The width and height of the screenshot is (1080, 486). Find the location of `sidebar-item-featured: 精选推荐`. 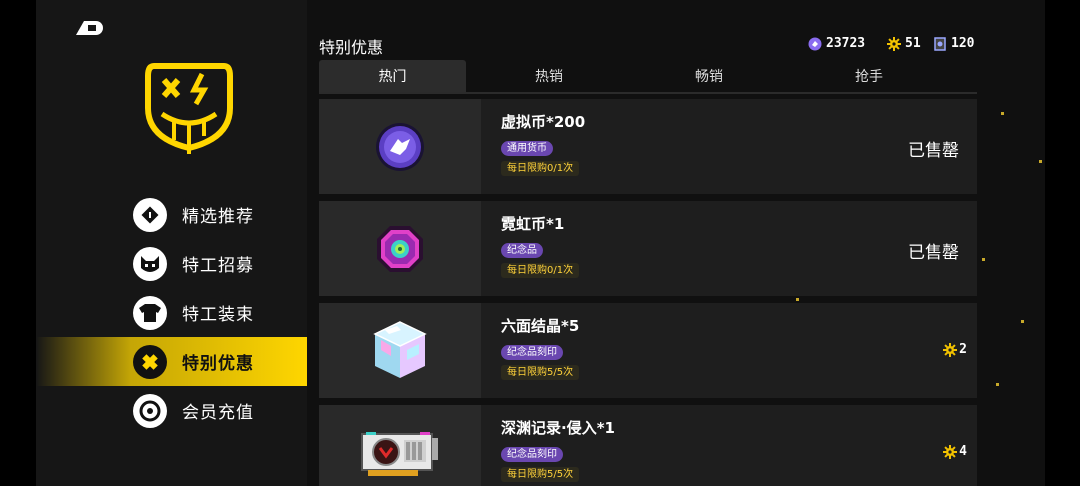

sidebar-item-featured: 精选推荐 is located at coordinates (171, 214).